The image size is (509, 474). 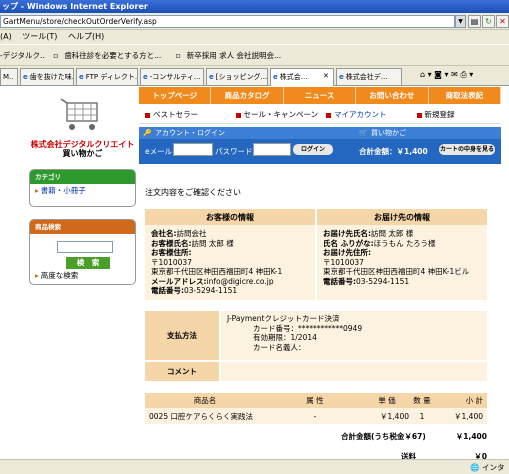 I want to click on item-unit-price: ￥1,400, so click(x=387, y=416).